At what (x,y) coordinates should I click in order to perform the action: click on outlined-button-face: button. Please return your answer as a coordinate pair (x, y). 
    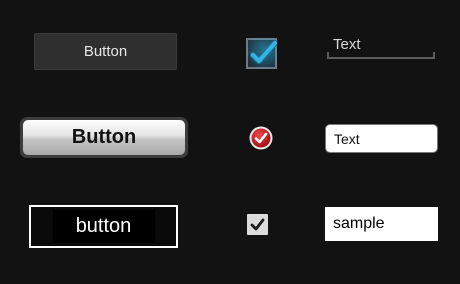
    Looking at the image, I should click on (103, 226).